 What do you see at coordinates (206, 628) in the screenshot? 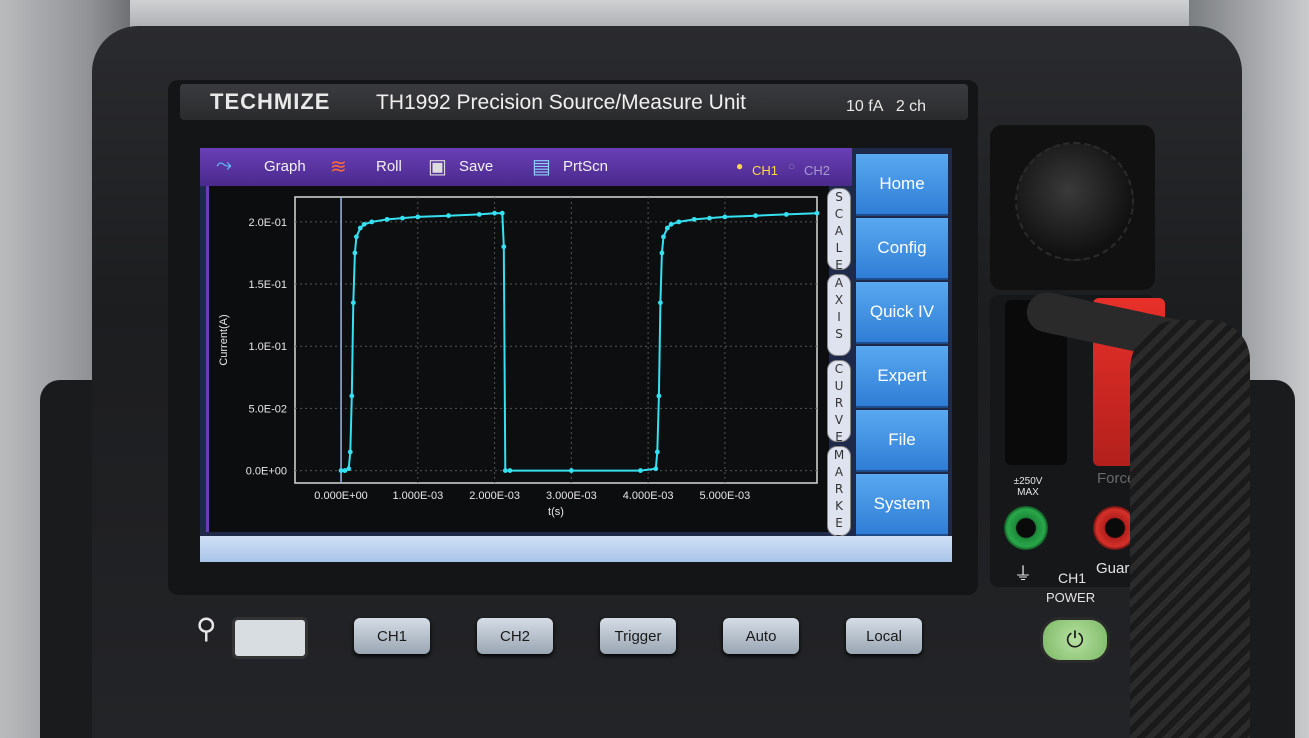
I see `usb-icon: ⚲` at bounding box center [206, 628].